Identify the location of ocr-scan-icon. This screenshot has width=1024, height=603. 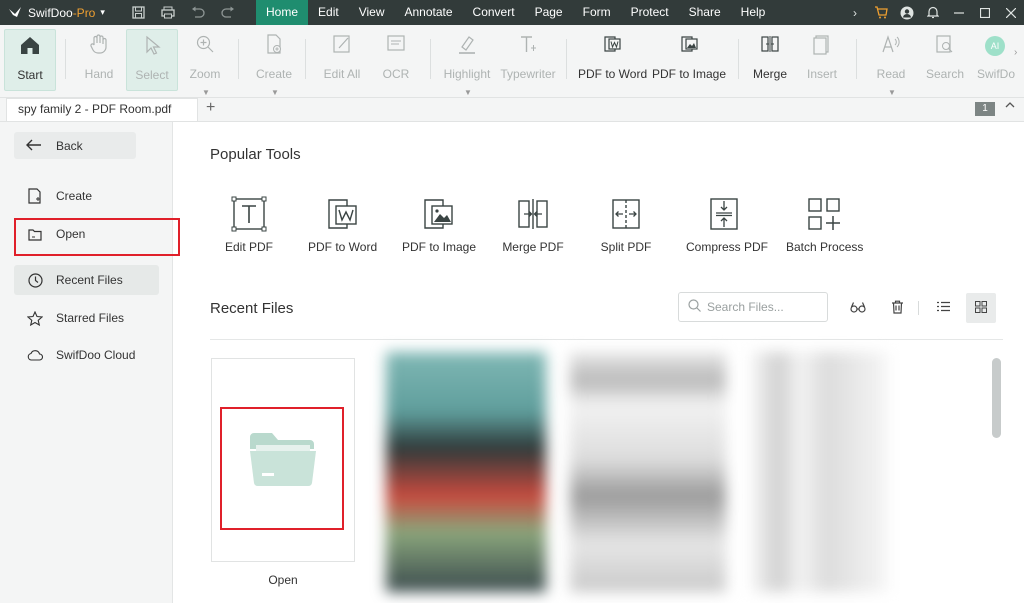
(396, 48).